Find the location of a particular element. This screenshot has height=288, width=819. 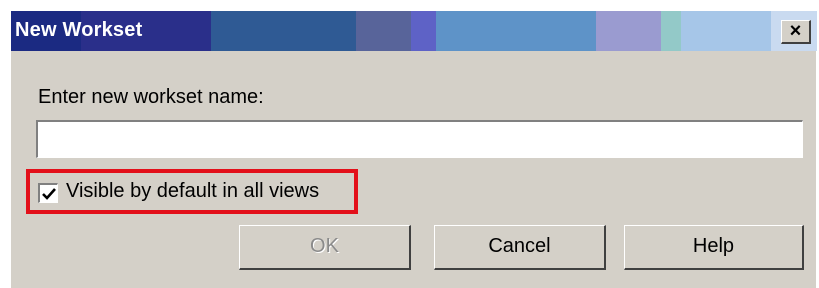

close-button: × is located at coordinates (796, 32).